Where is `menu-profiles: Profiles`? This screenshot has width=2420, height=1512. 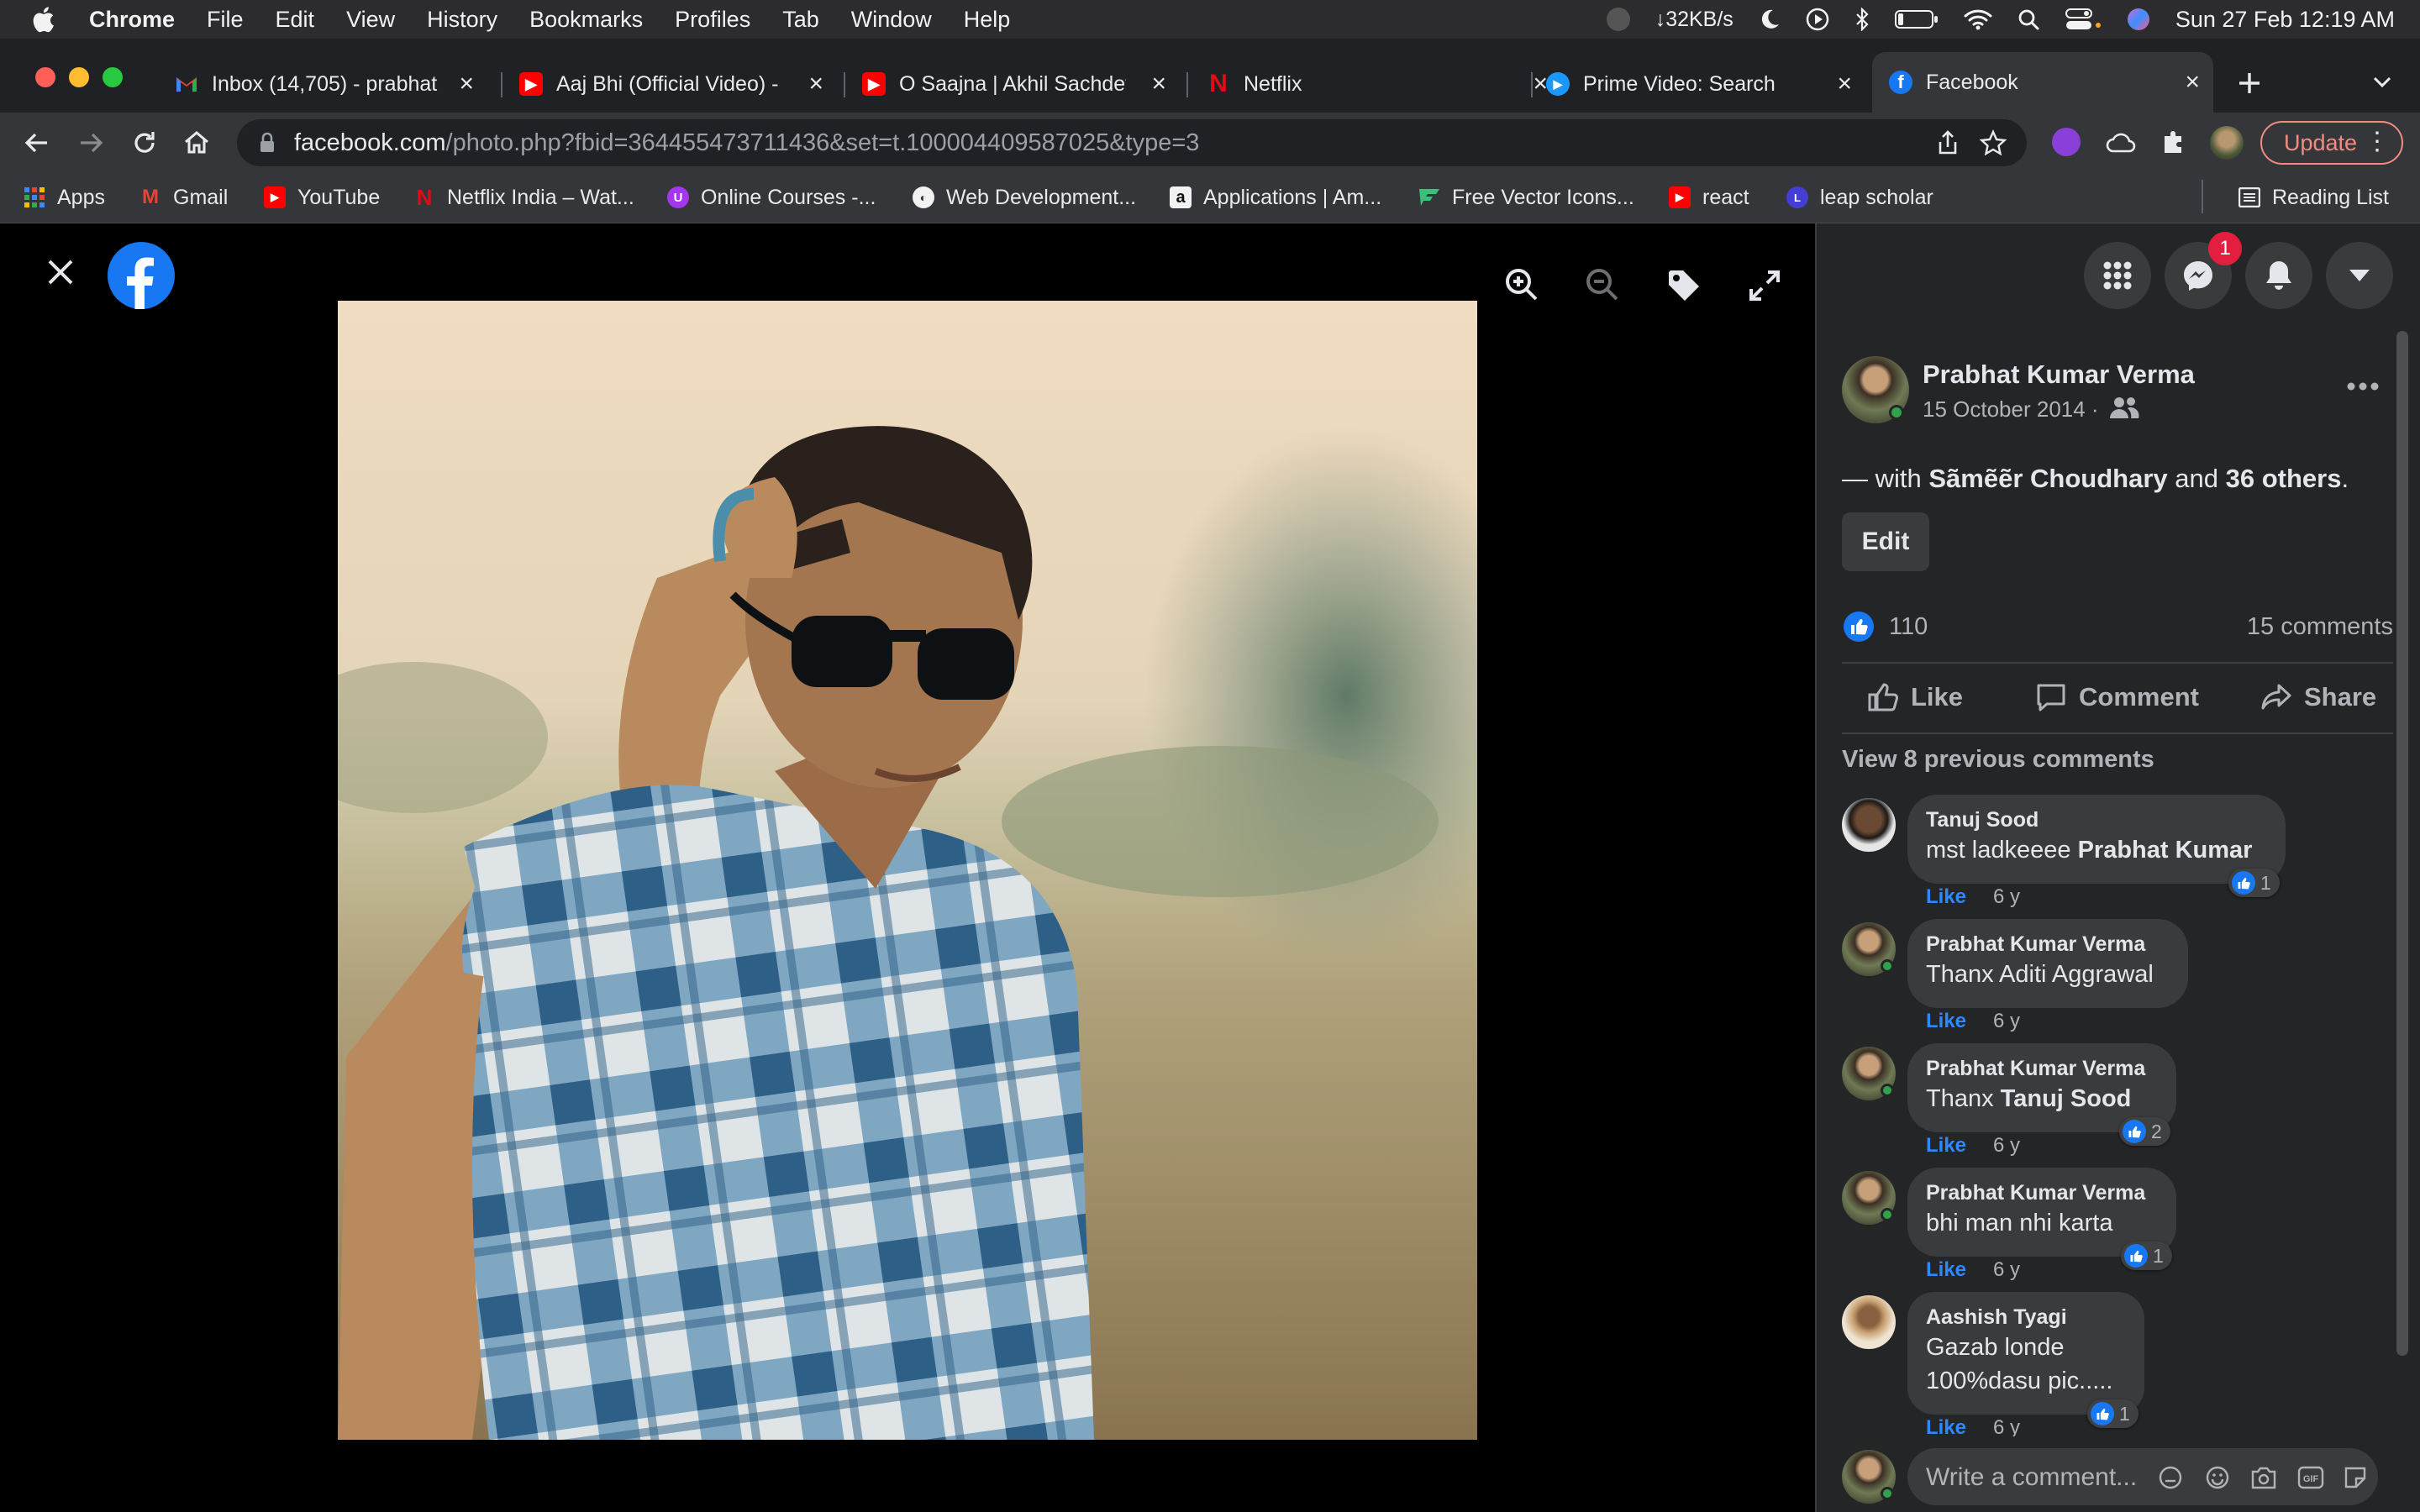 menu-profiles: Profiles is located at coordinates (712, 20).